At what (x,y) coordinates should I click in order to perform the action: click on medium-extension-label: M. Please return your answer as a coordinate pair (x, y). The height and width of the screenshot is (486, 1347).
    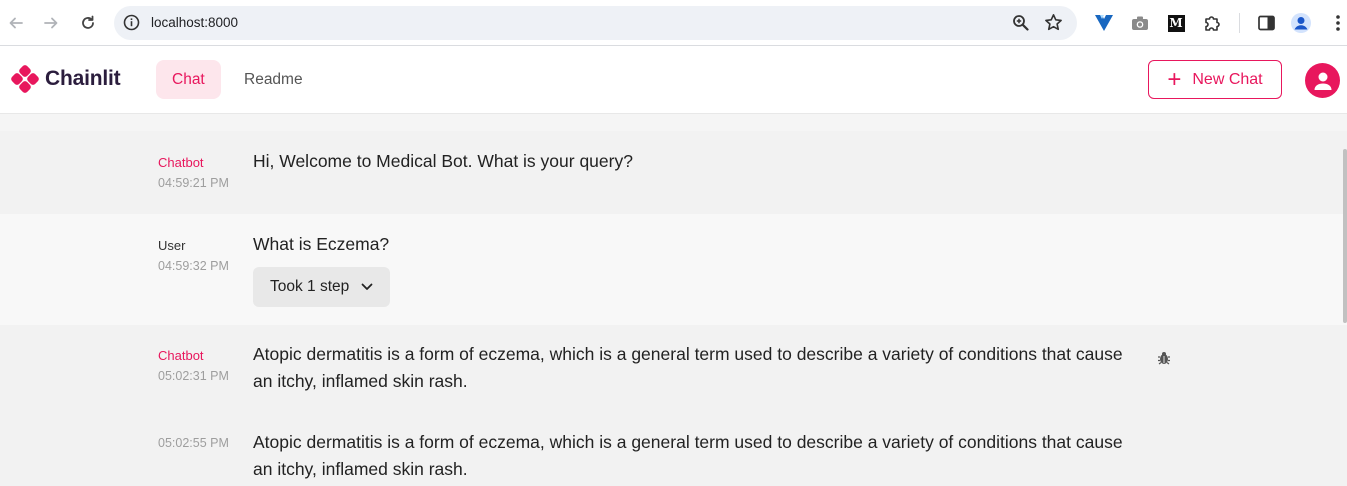
    Looking at the image, I should click on (1176, 23).